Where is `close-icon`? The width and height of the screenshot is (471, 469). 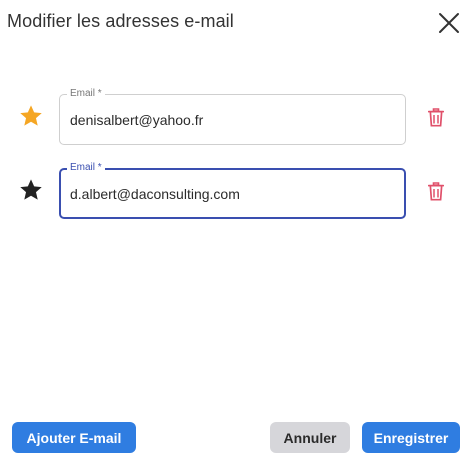
close-icon is located at coordinates (449, 23).